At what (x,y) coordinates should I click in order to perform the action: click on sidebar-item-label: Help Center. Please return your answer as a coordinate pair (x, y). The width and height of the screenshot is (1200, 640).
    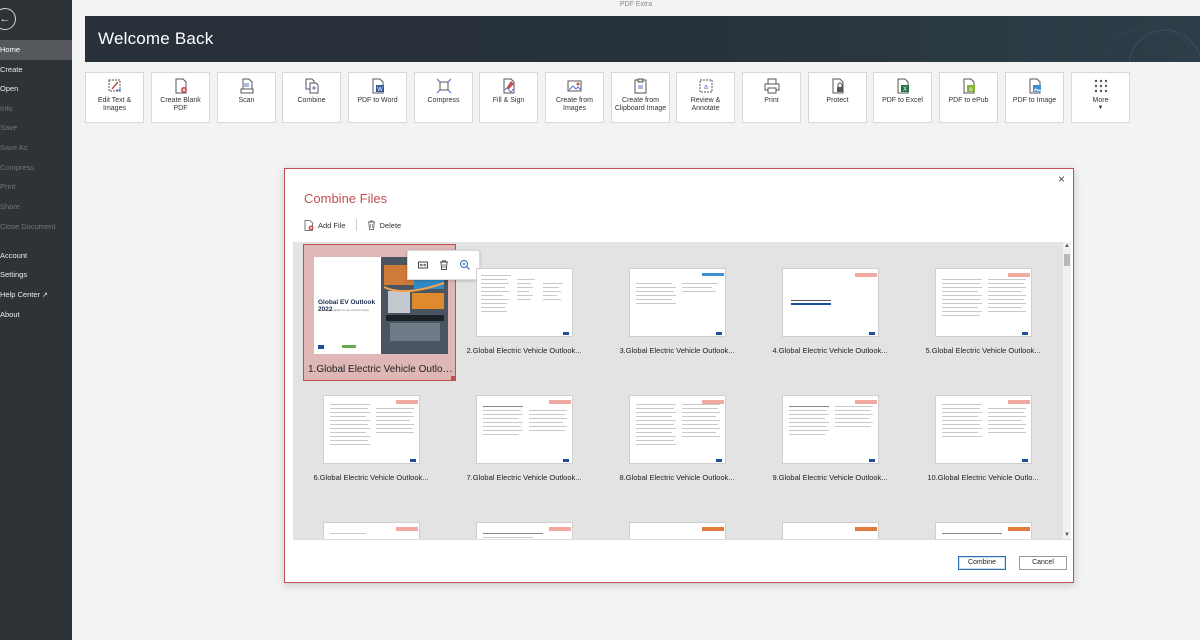
    Looking at the image, I should click on (20, 294).